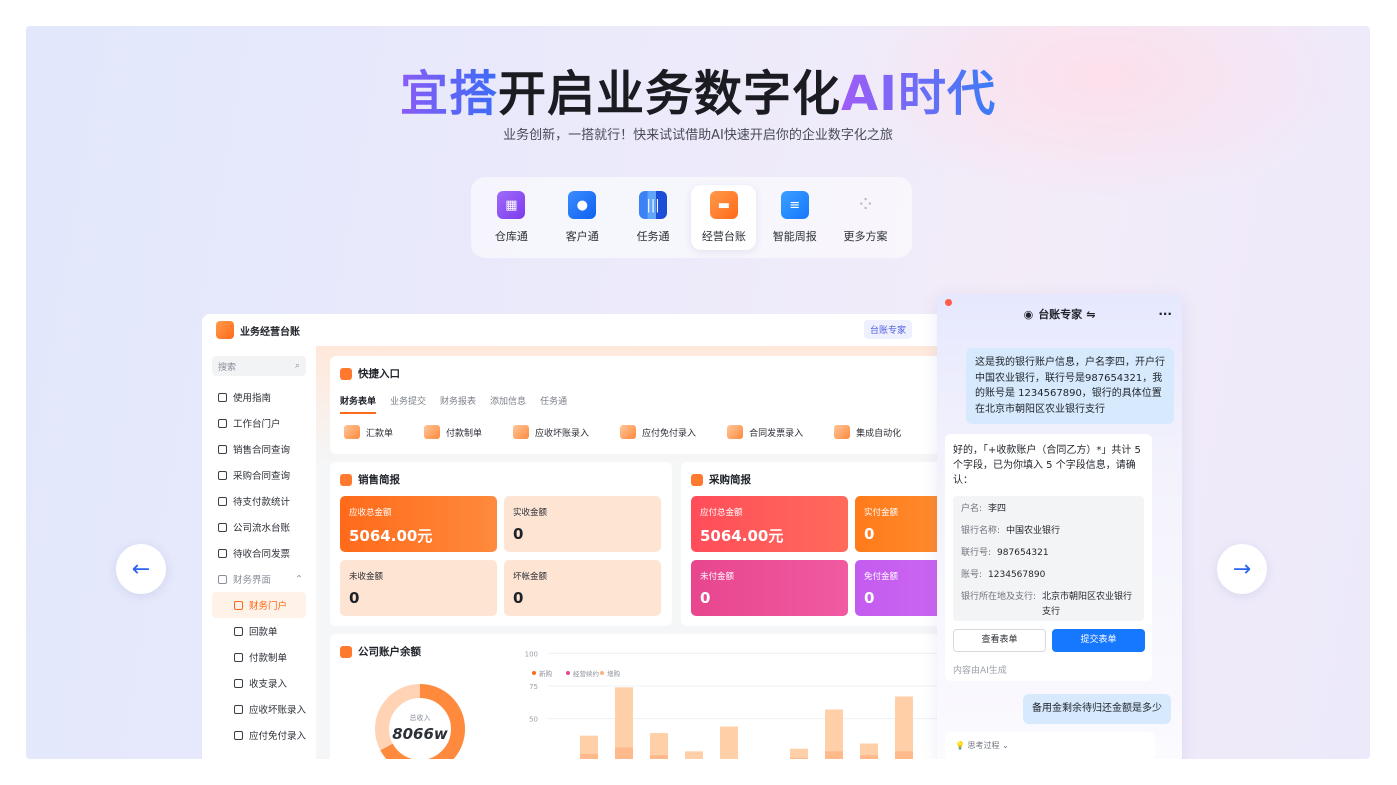  I want to click on quick-tab: 添加信息, so click(508, 404).